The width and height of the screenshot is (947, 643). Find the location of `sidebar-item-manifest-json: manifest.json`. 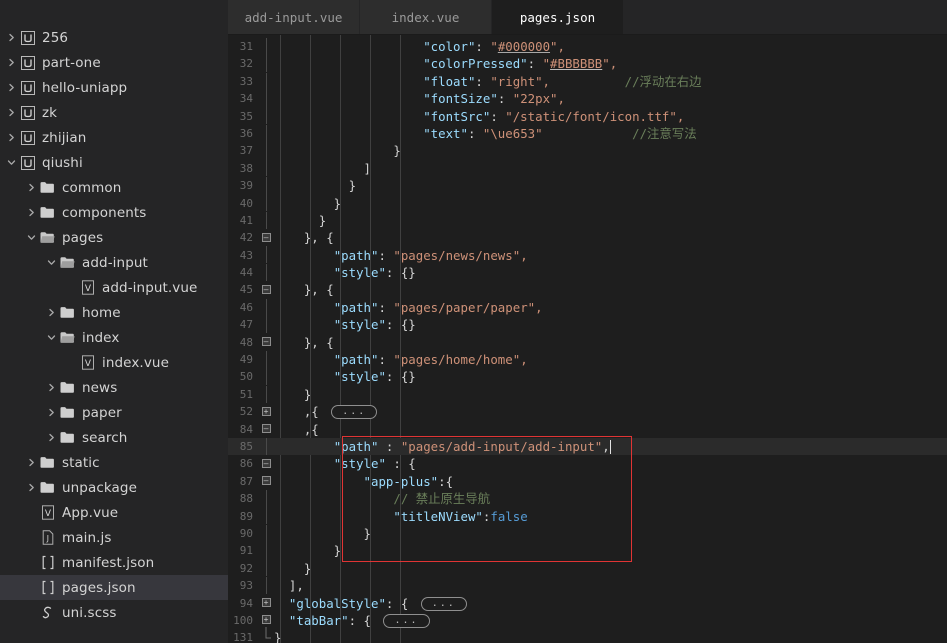

sidebar-item-manifest-json: manifest.json is located at coordinates (114, 562).